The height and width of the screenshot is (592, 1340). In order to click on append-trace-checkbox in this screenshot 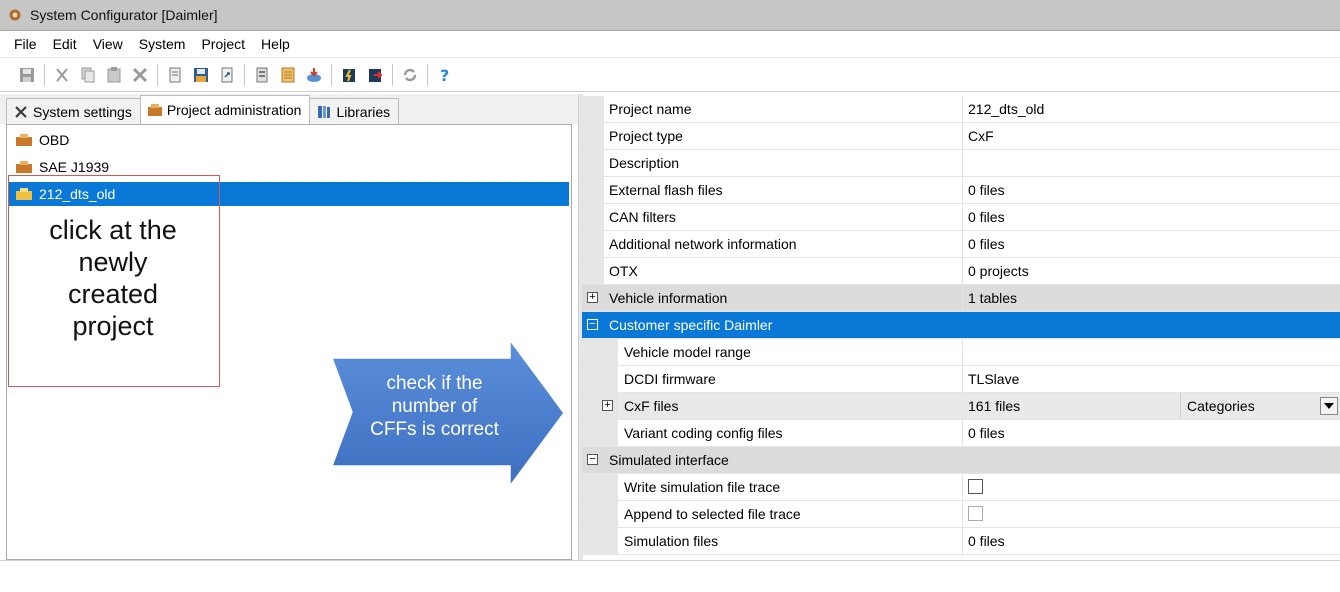, I will do `click(975, 513)`.